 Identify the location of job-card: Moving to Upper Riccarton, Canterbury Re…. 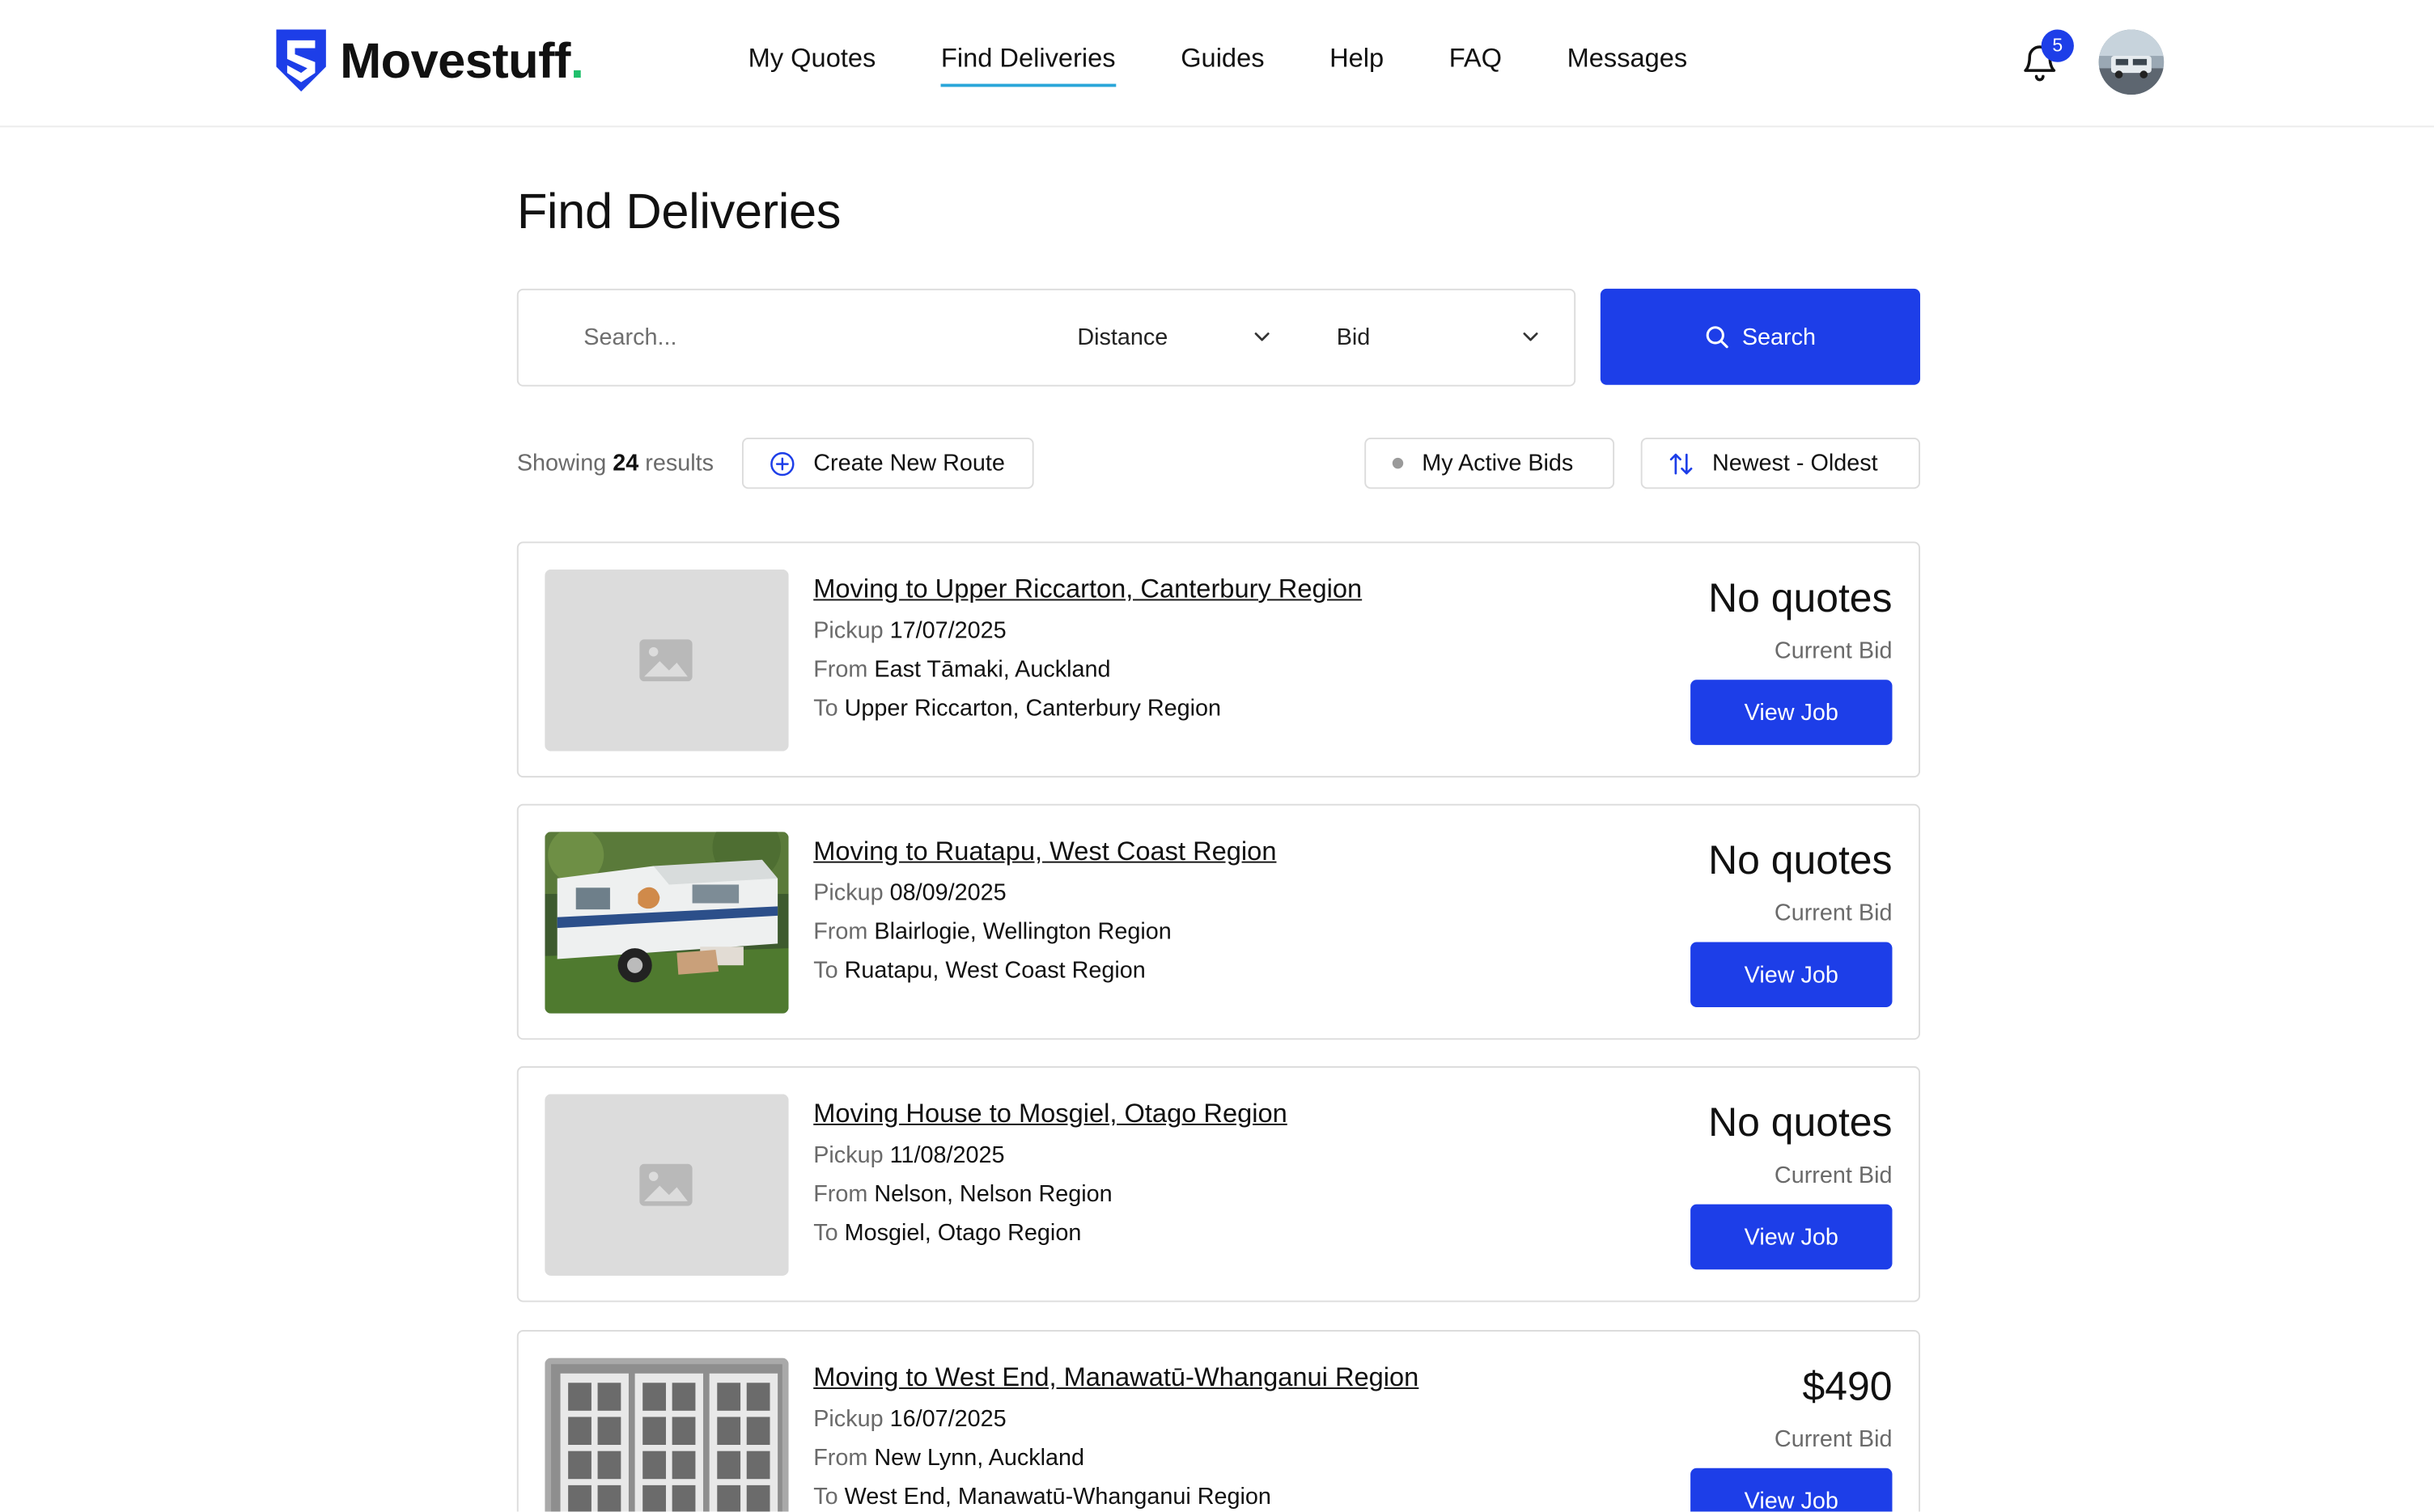
(1219, 659).